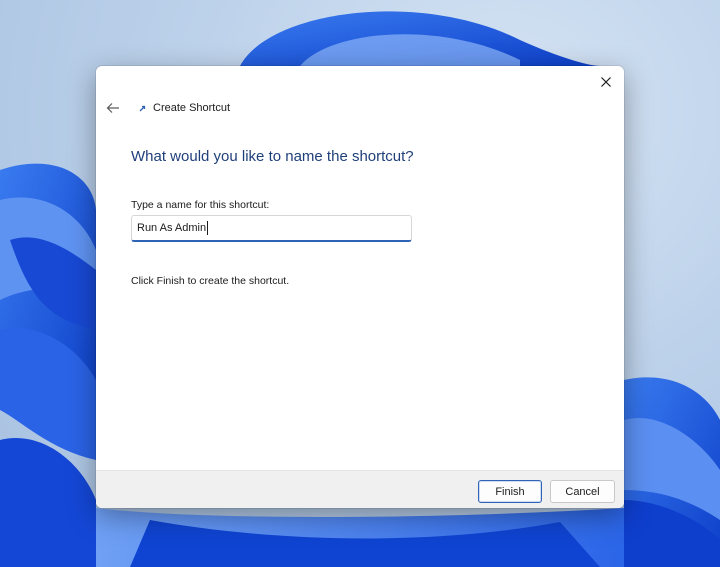 The width and height of the screenshot is (720, 567). I want to click on close-icon, so click(606, 82).